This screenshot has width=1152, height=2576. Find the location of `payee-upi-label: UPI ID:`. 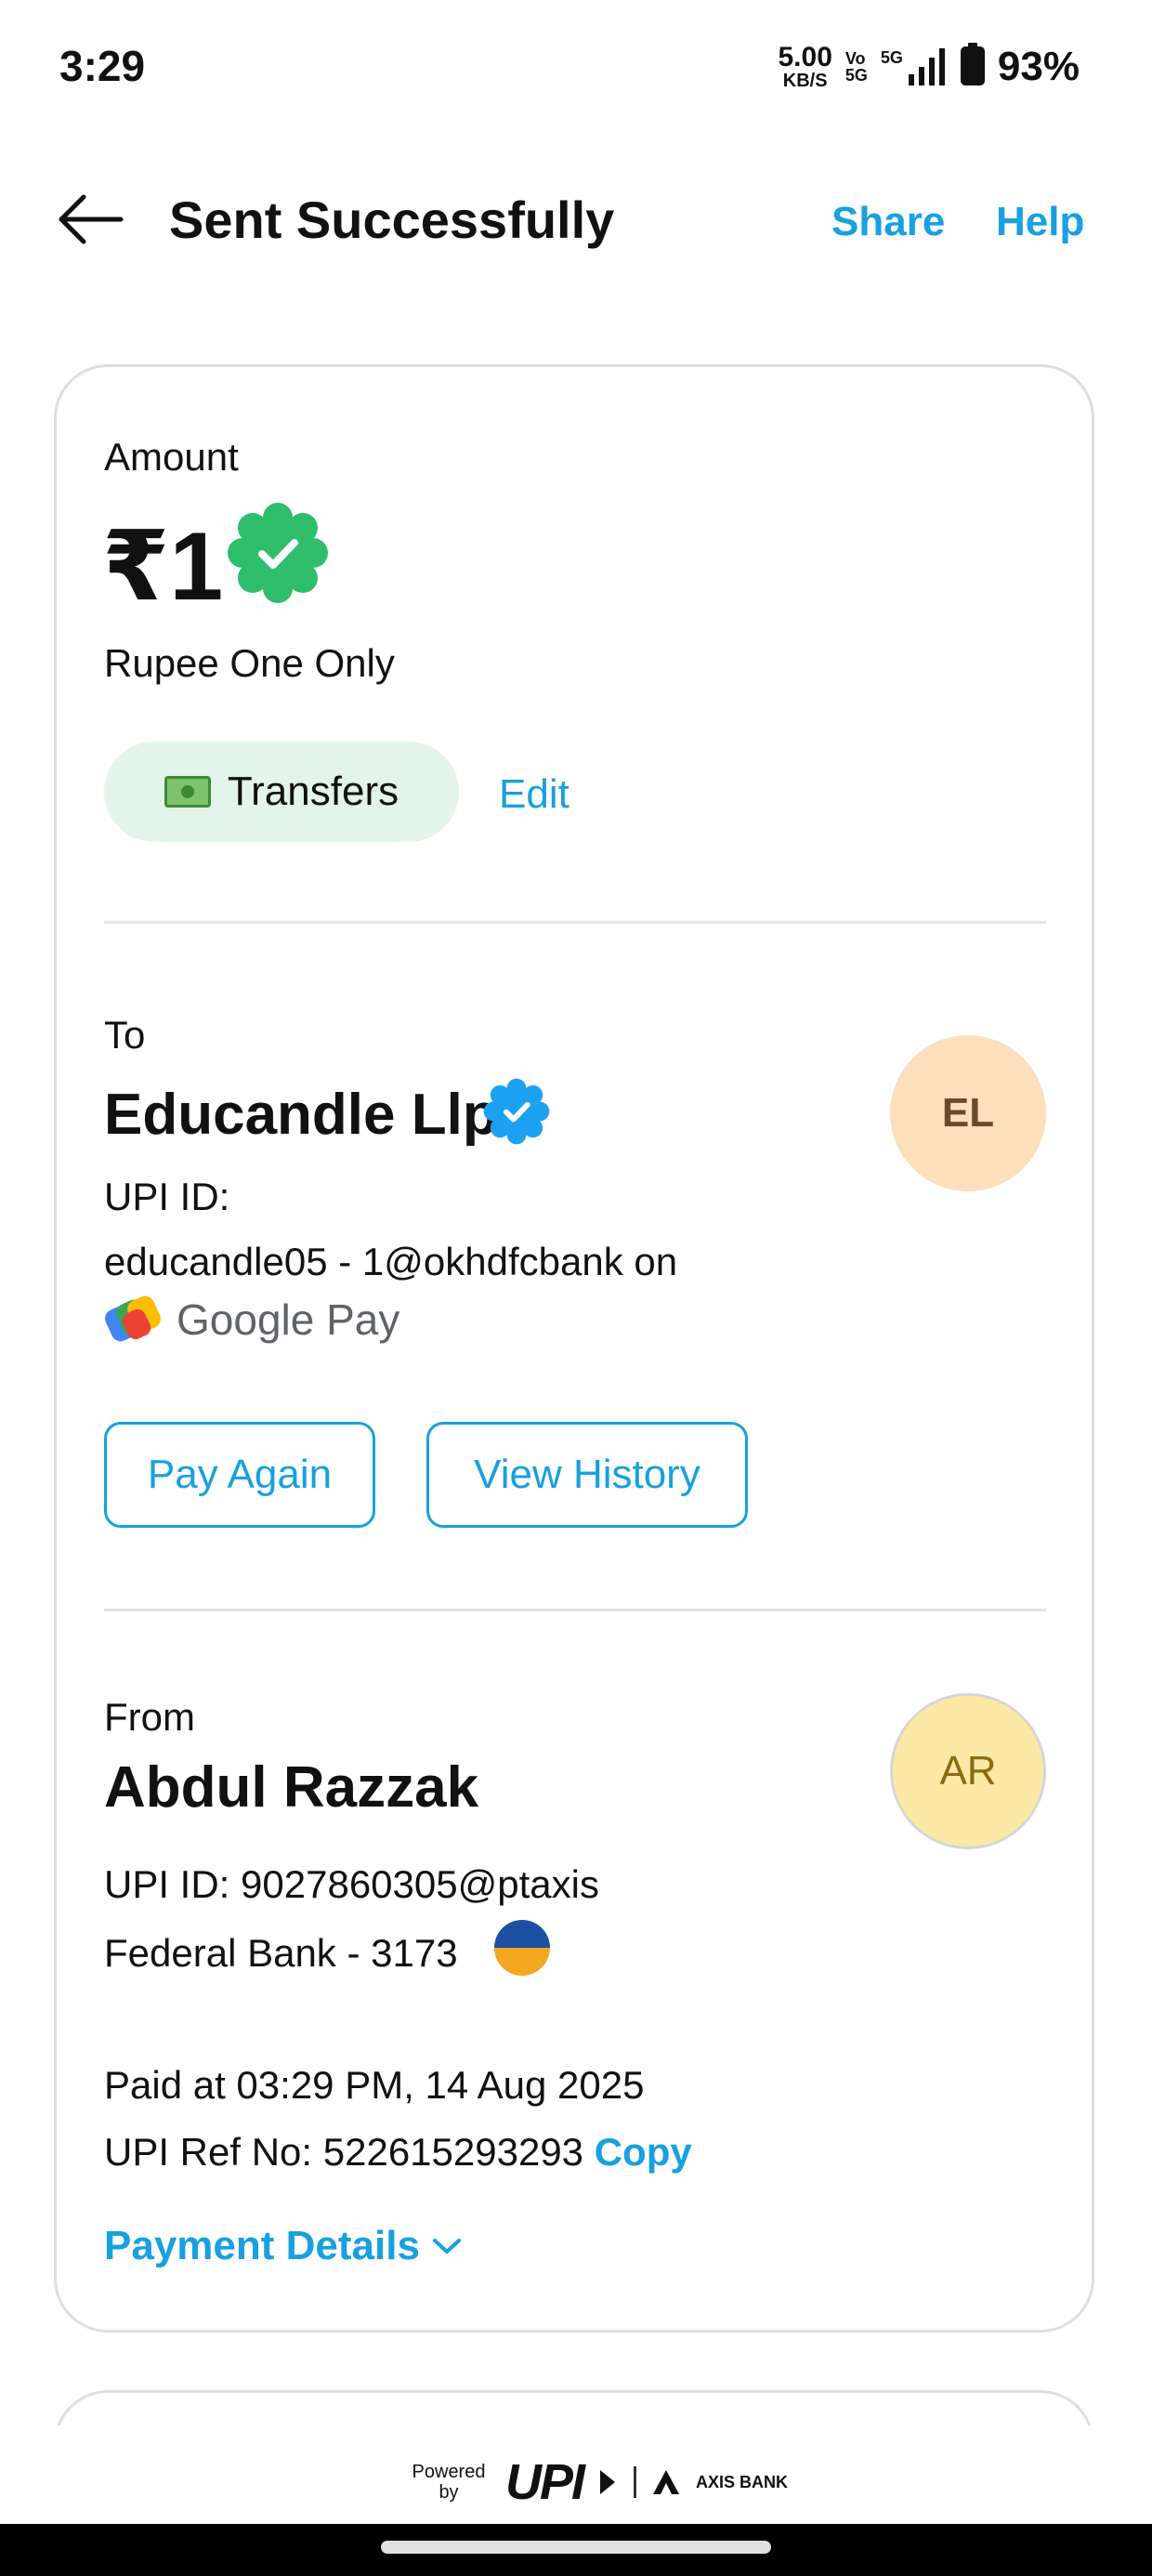

payee-upi-label: UPI ID: is located at coordinates (167, 1196).